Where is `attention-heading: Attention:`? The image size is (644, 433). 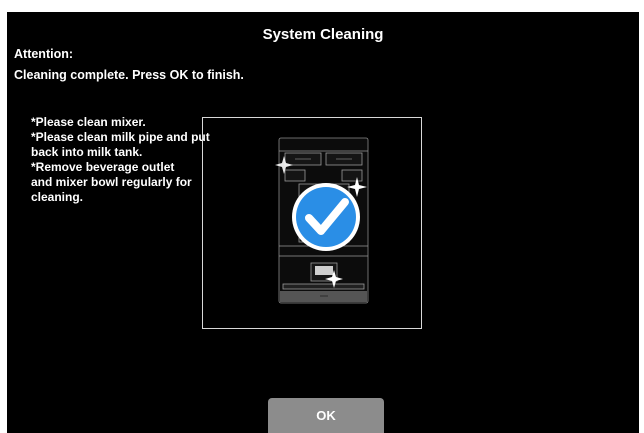 attention-heading: Attention: is located at coordinates (44, 54).